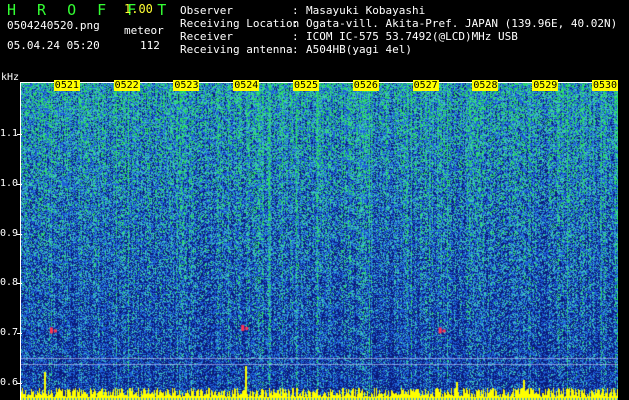  Describe the element at coordinates (138, 9) in the screenshot. I see `app-version: 1.00` at that location.